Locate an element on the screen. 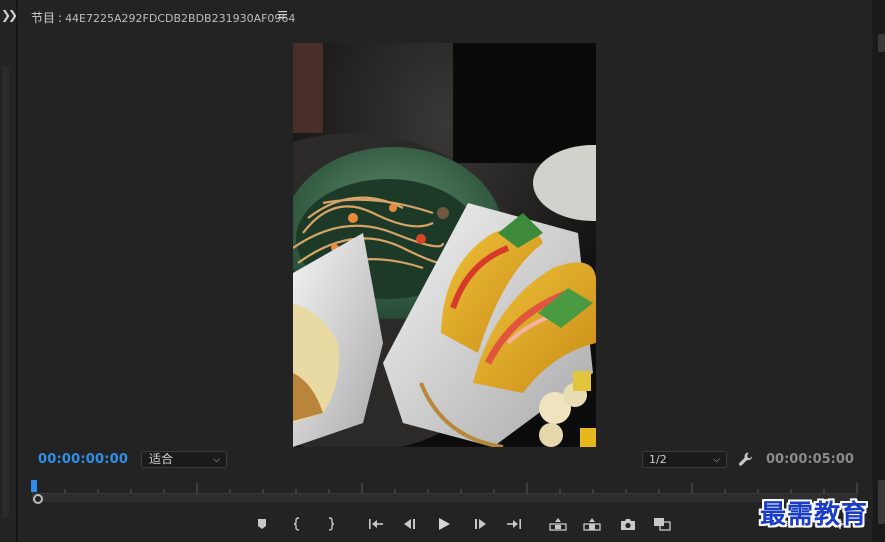 The height and width of the screenshot is (542, 885). time-ruler is located at coordinates (444, 486).